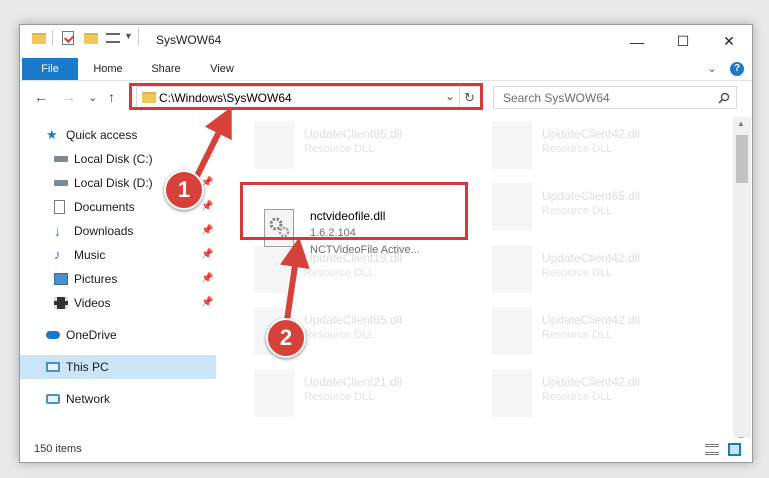 Image resolution: width=769 pixels, height=478 pixels. What do you see at coordinates (53, 367) in the screenshot?
I see `computer-icon` at bounding box center [53, 367].